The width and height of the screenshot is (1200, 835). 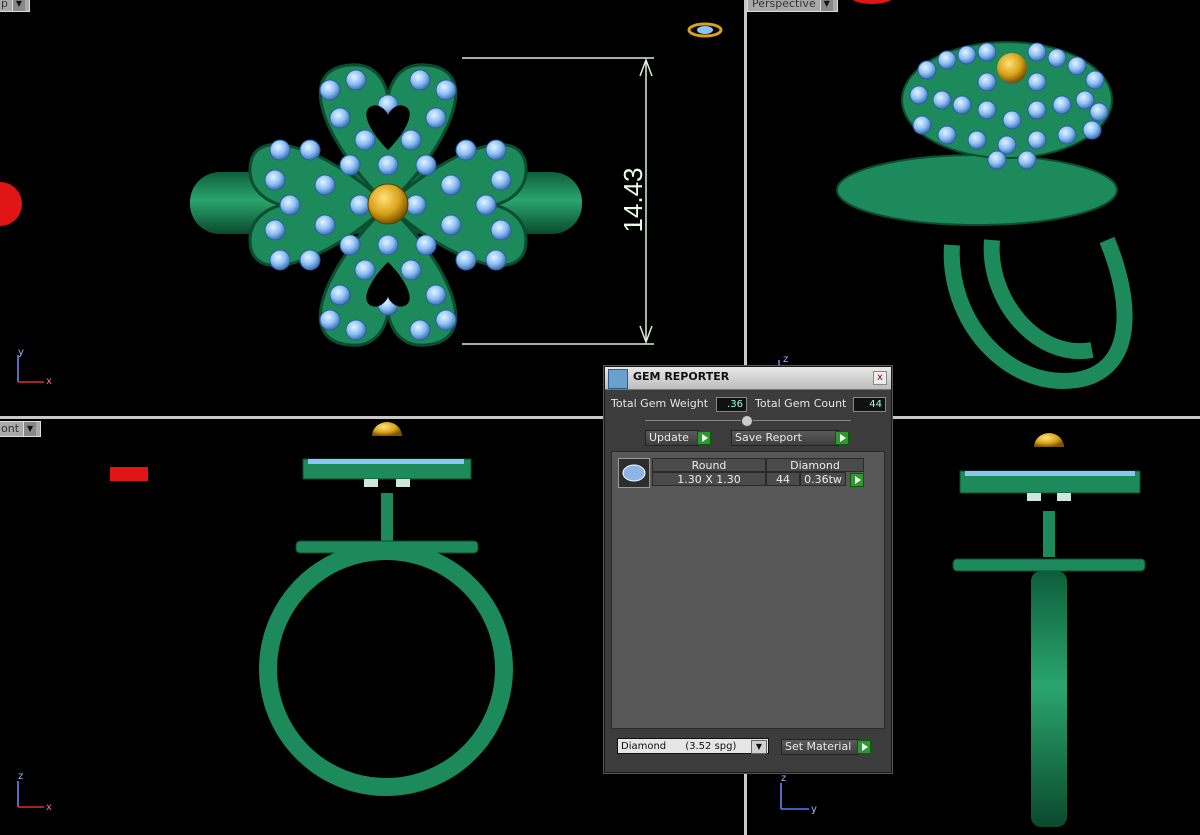 I want to click on perspective-view-model: z, so click(x=955, y=194).